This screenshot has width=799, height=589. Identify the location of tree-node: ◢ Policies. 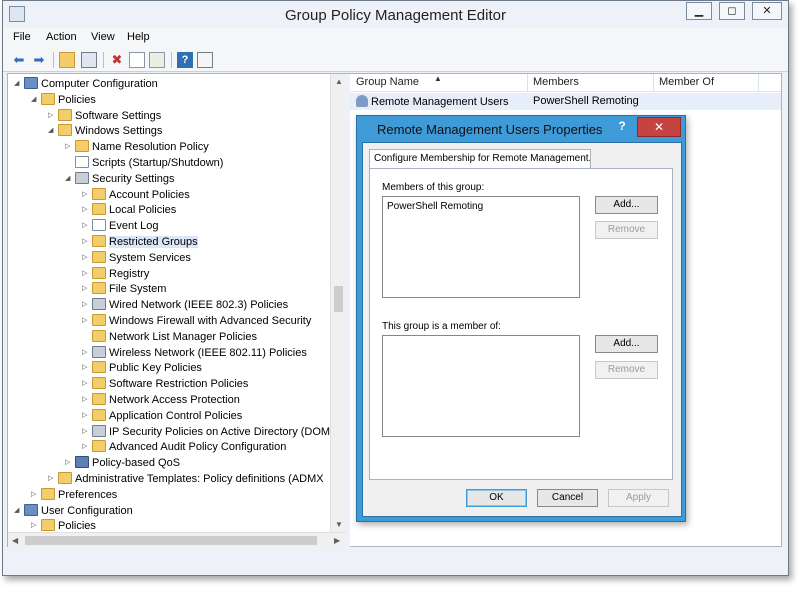
(63, 100).